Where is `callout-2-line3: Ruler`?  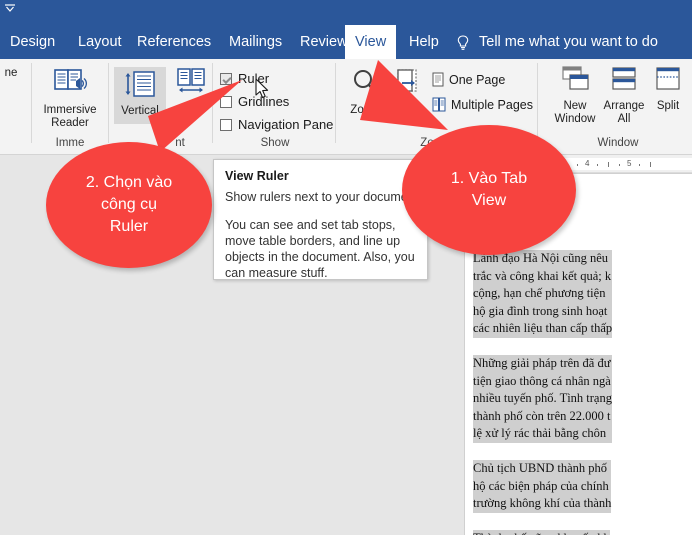 callout-2-line3: Ruler is located at coordinates (129, 226).